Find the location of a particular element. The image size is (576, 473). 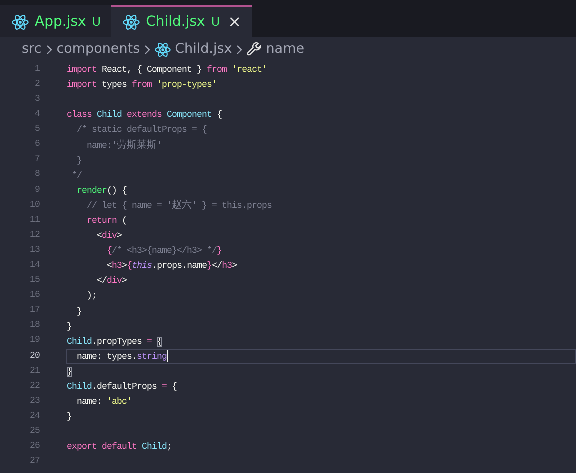

breadcrumb-item: components is located at coordinates (98, 49).